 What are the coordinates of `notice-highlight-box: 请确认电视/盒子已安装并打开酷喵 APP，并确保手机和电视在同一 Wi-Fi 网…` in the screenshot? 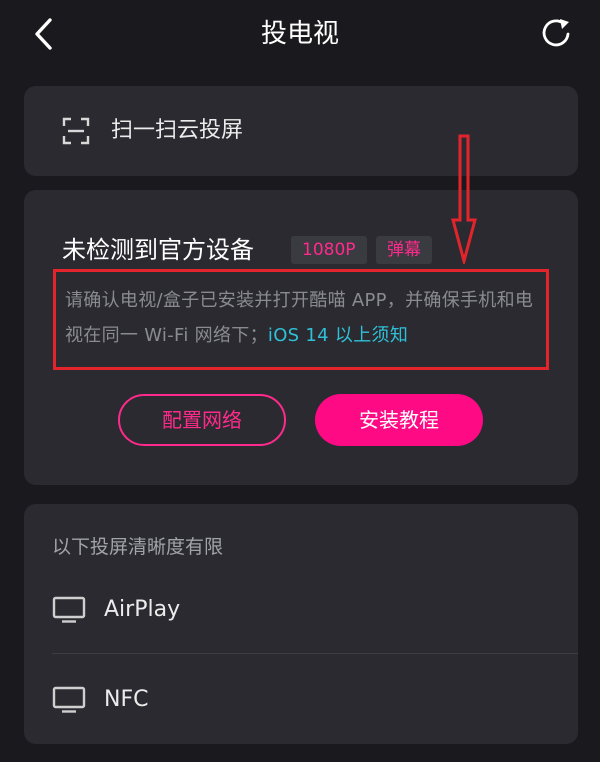 It's located at (301, 319).